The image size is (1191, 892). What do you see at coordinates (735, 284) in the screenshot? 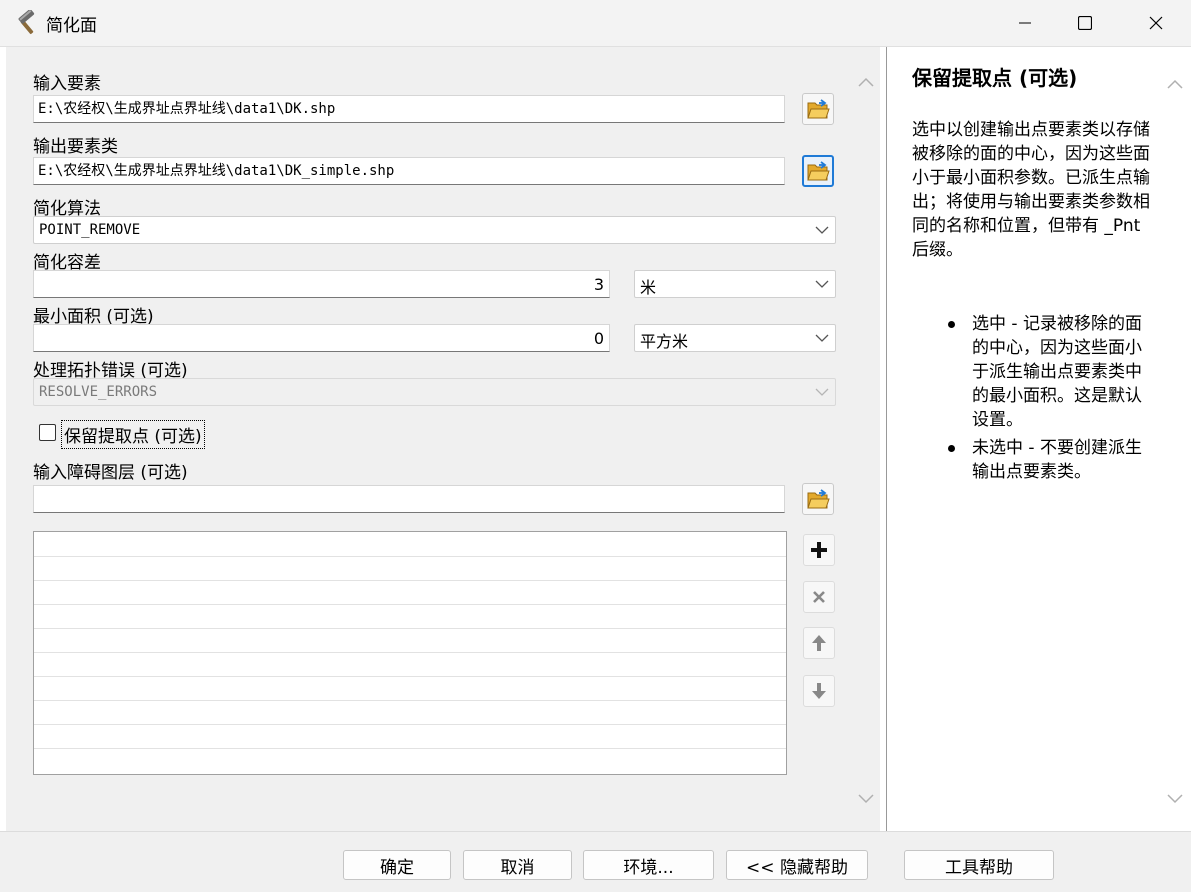
I see `tolerance-unit-select: 米` at bounding box center [735, 284].